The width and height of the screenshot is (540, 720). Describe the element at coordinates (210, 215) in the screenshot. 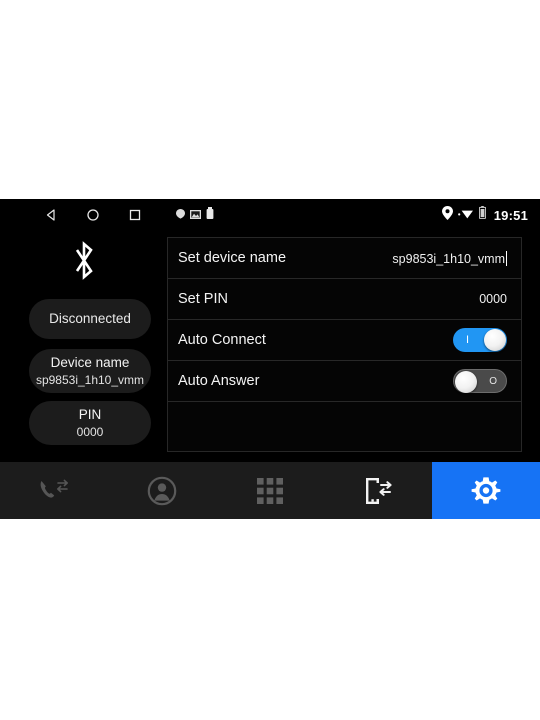

I see `usb-icon` at that location.